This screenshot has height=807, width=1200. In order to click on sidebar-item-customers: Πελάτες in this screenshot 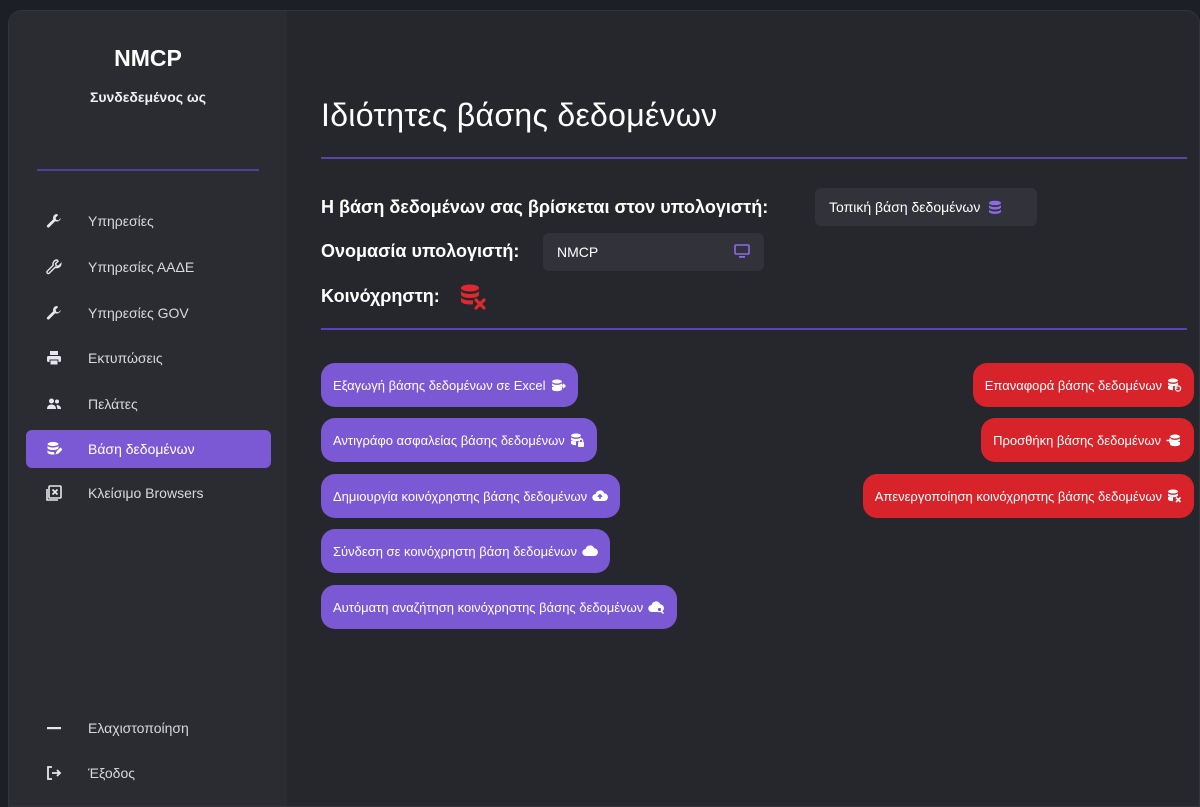, I will do `click(148, 404)`.